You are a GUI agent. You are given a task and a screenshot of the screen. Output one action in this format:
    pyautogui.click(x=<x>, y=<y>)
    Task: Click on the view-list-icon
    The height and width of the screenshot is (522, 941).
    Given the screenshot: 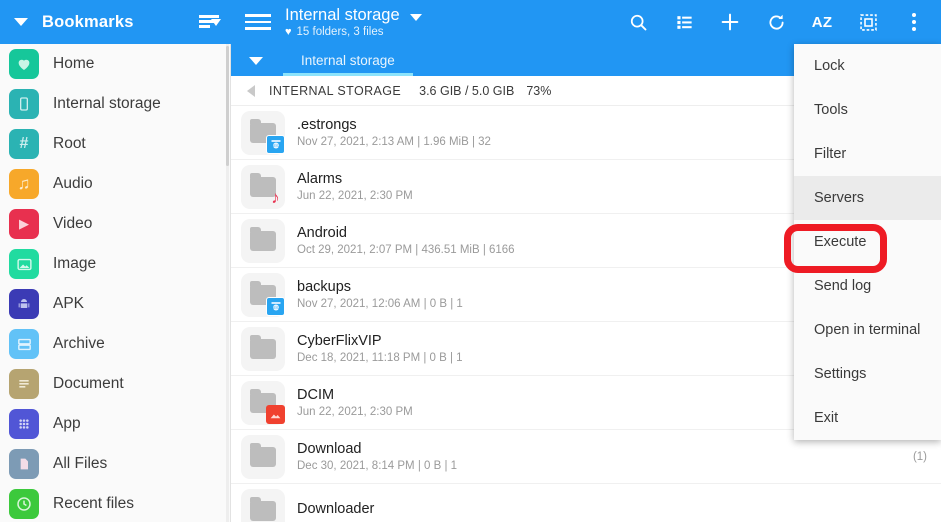 What is the action you would take?
    pyautogui.click(x=684, y=22)
    